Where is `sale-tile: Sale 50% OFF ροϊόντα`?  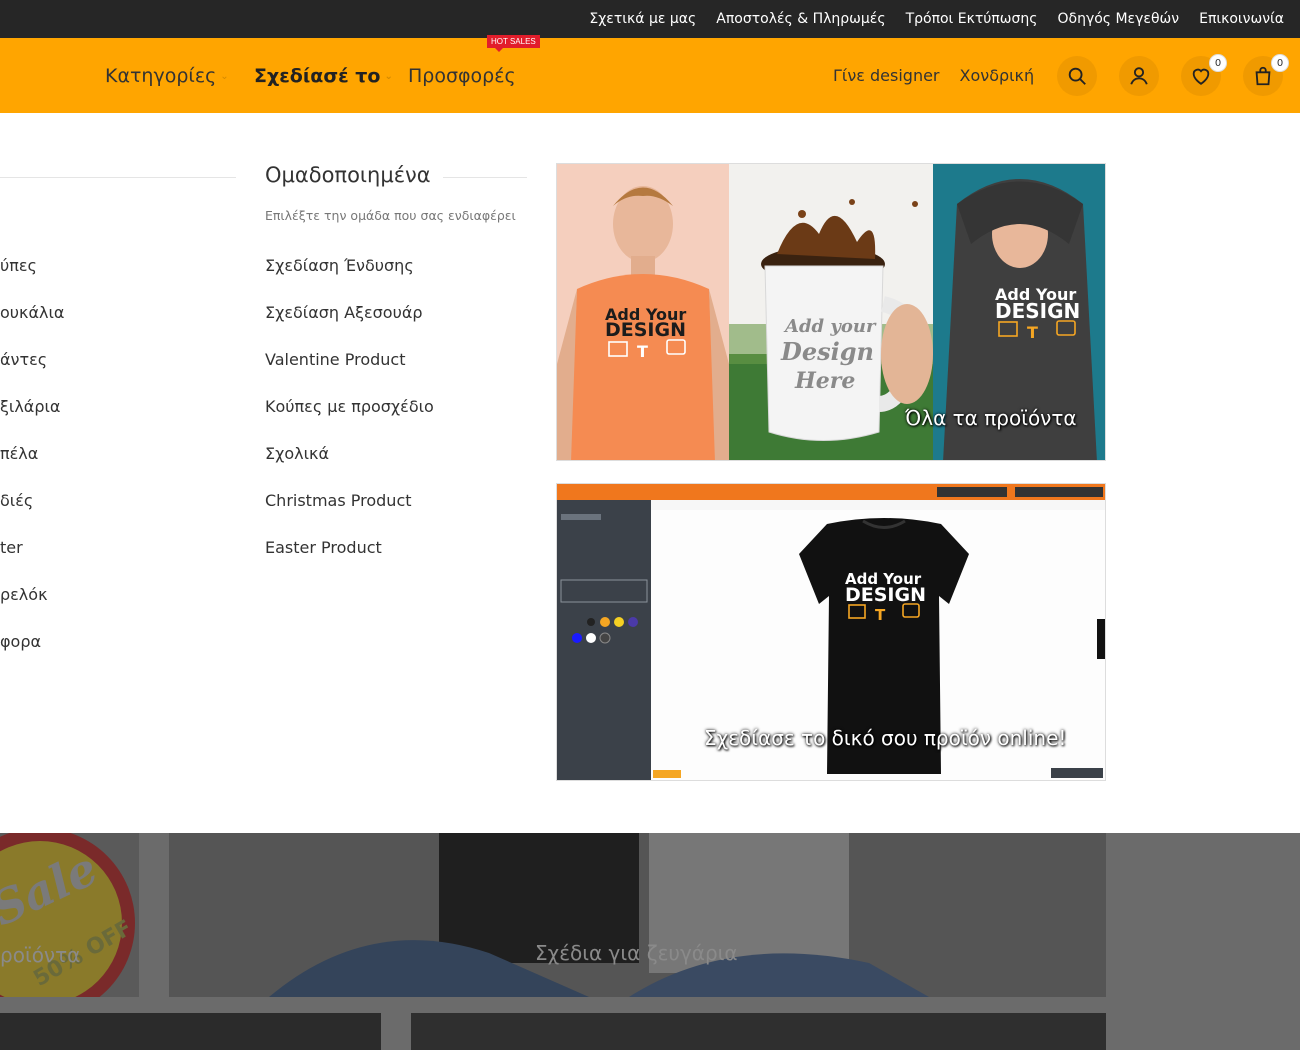 sale-tile: Sale 50% OFF ροϊόντα is located at coordinates (69, 915).